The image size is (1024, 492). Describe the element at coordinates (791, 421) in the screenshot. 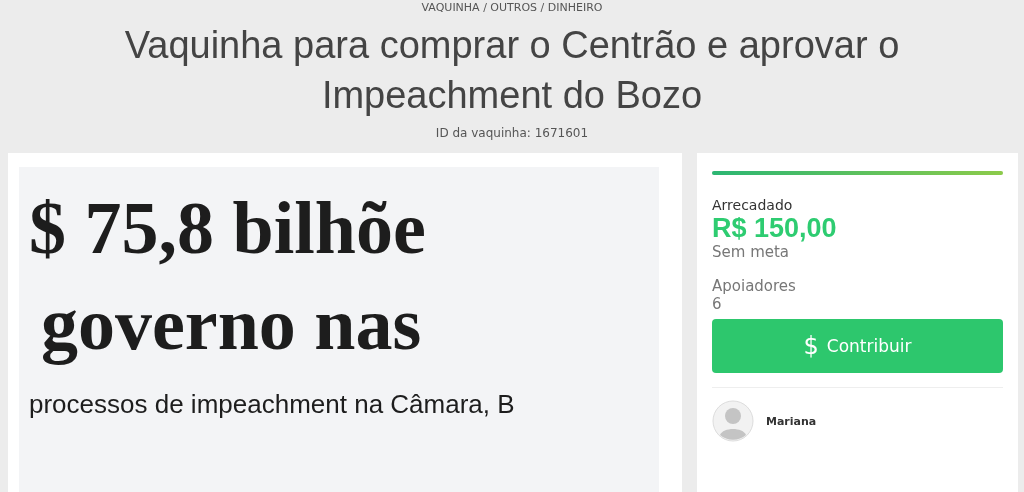

I see `supporter-name: Mariana` at that location.